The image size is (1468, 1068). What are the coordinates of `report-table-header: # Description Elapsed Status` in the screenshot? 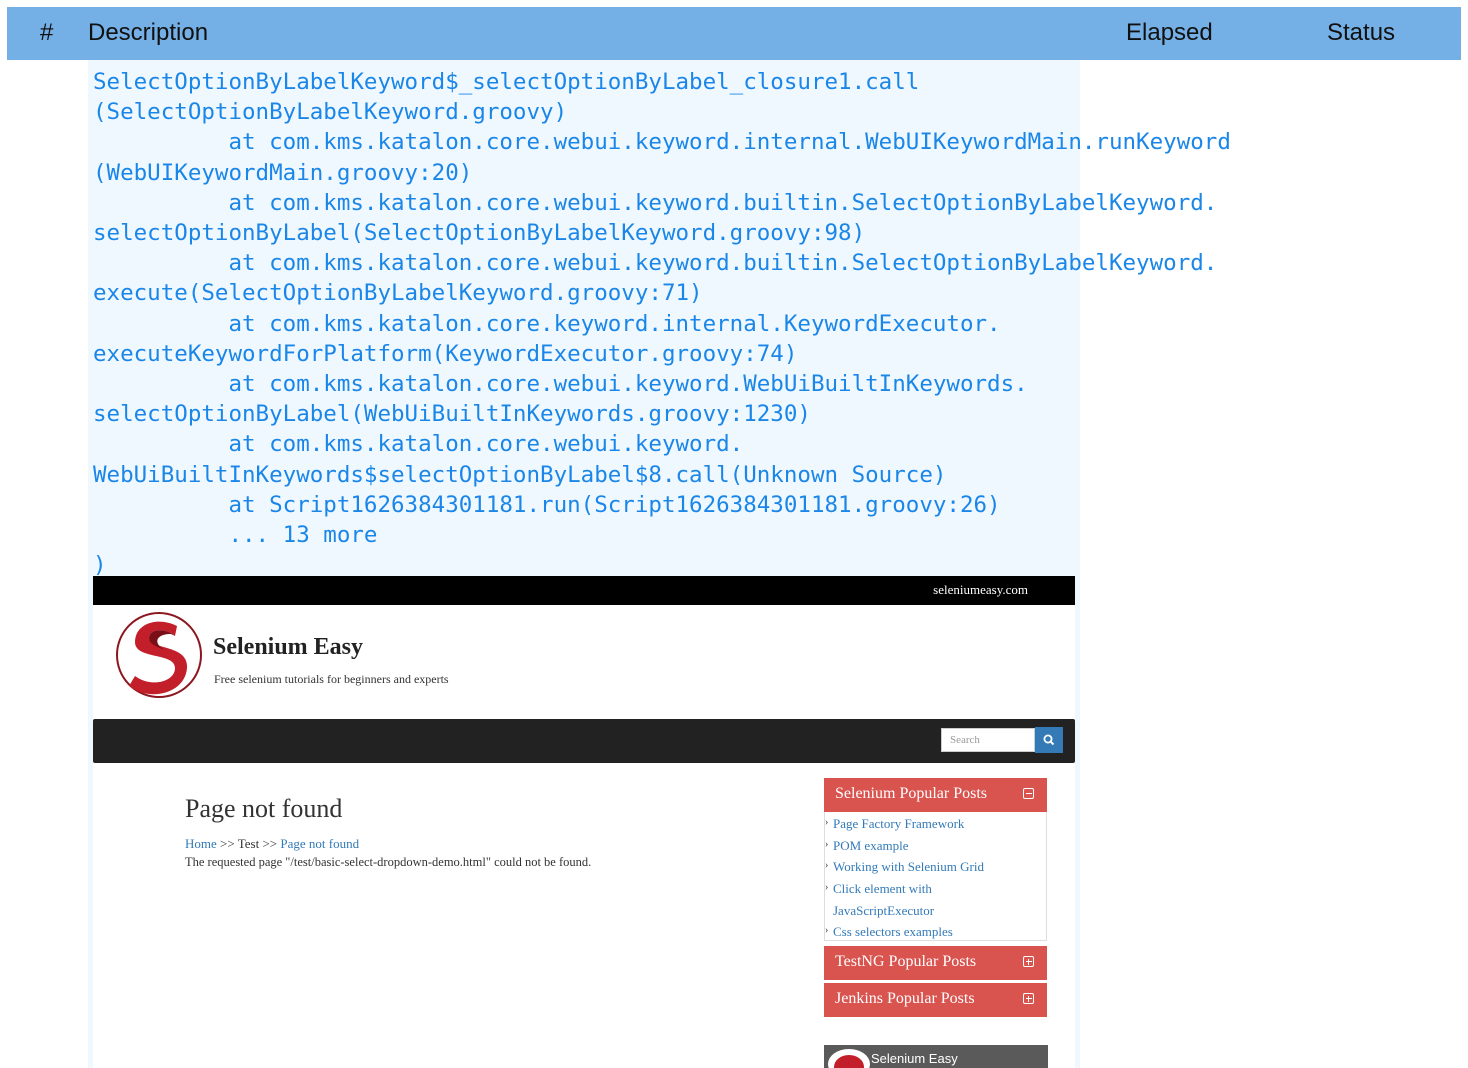 It's located at (734, 33).